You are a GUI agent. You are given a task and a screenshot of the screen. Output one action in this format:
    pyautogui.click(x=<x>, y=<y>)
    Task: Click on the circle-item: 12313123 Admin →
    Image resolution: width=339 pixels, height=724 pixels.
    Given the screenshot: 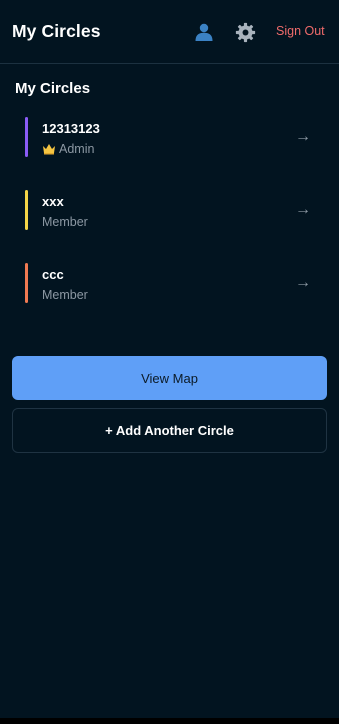 What is the action you would take?
    pyautogui.click(x=174, y=138)
    